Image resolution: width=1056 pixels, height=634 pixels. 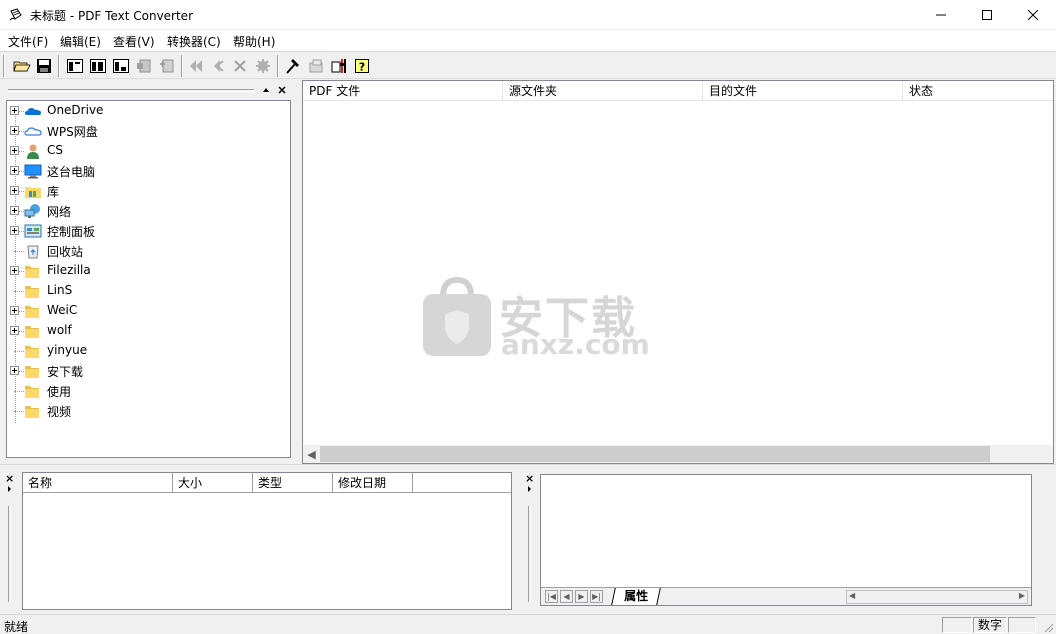 What do you see at coordinates (803, 91) in the screenshot?
I see `column-destination-file: 目的文件` at bounding box center [803, 91].